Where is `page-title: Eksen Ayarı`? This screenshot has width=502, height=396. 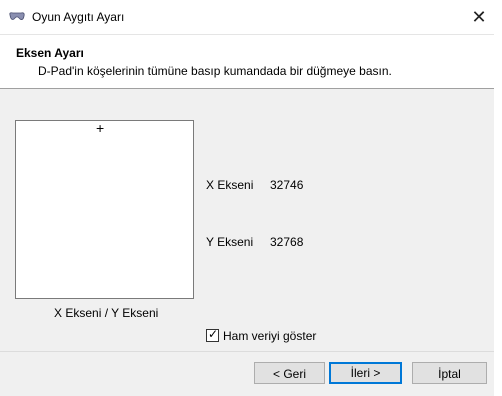
page-title: Eksen Ayarı is located at coordinates (50, 53).